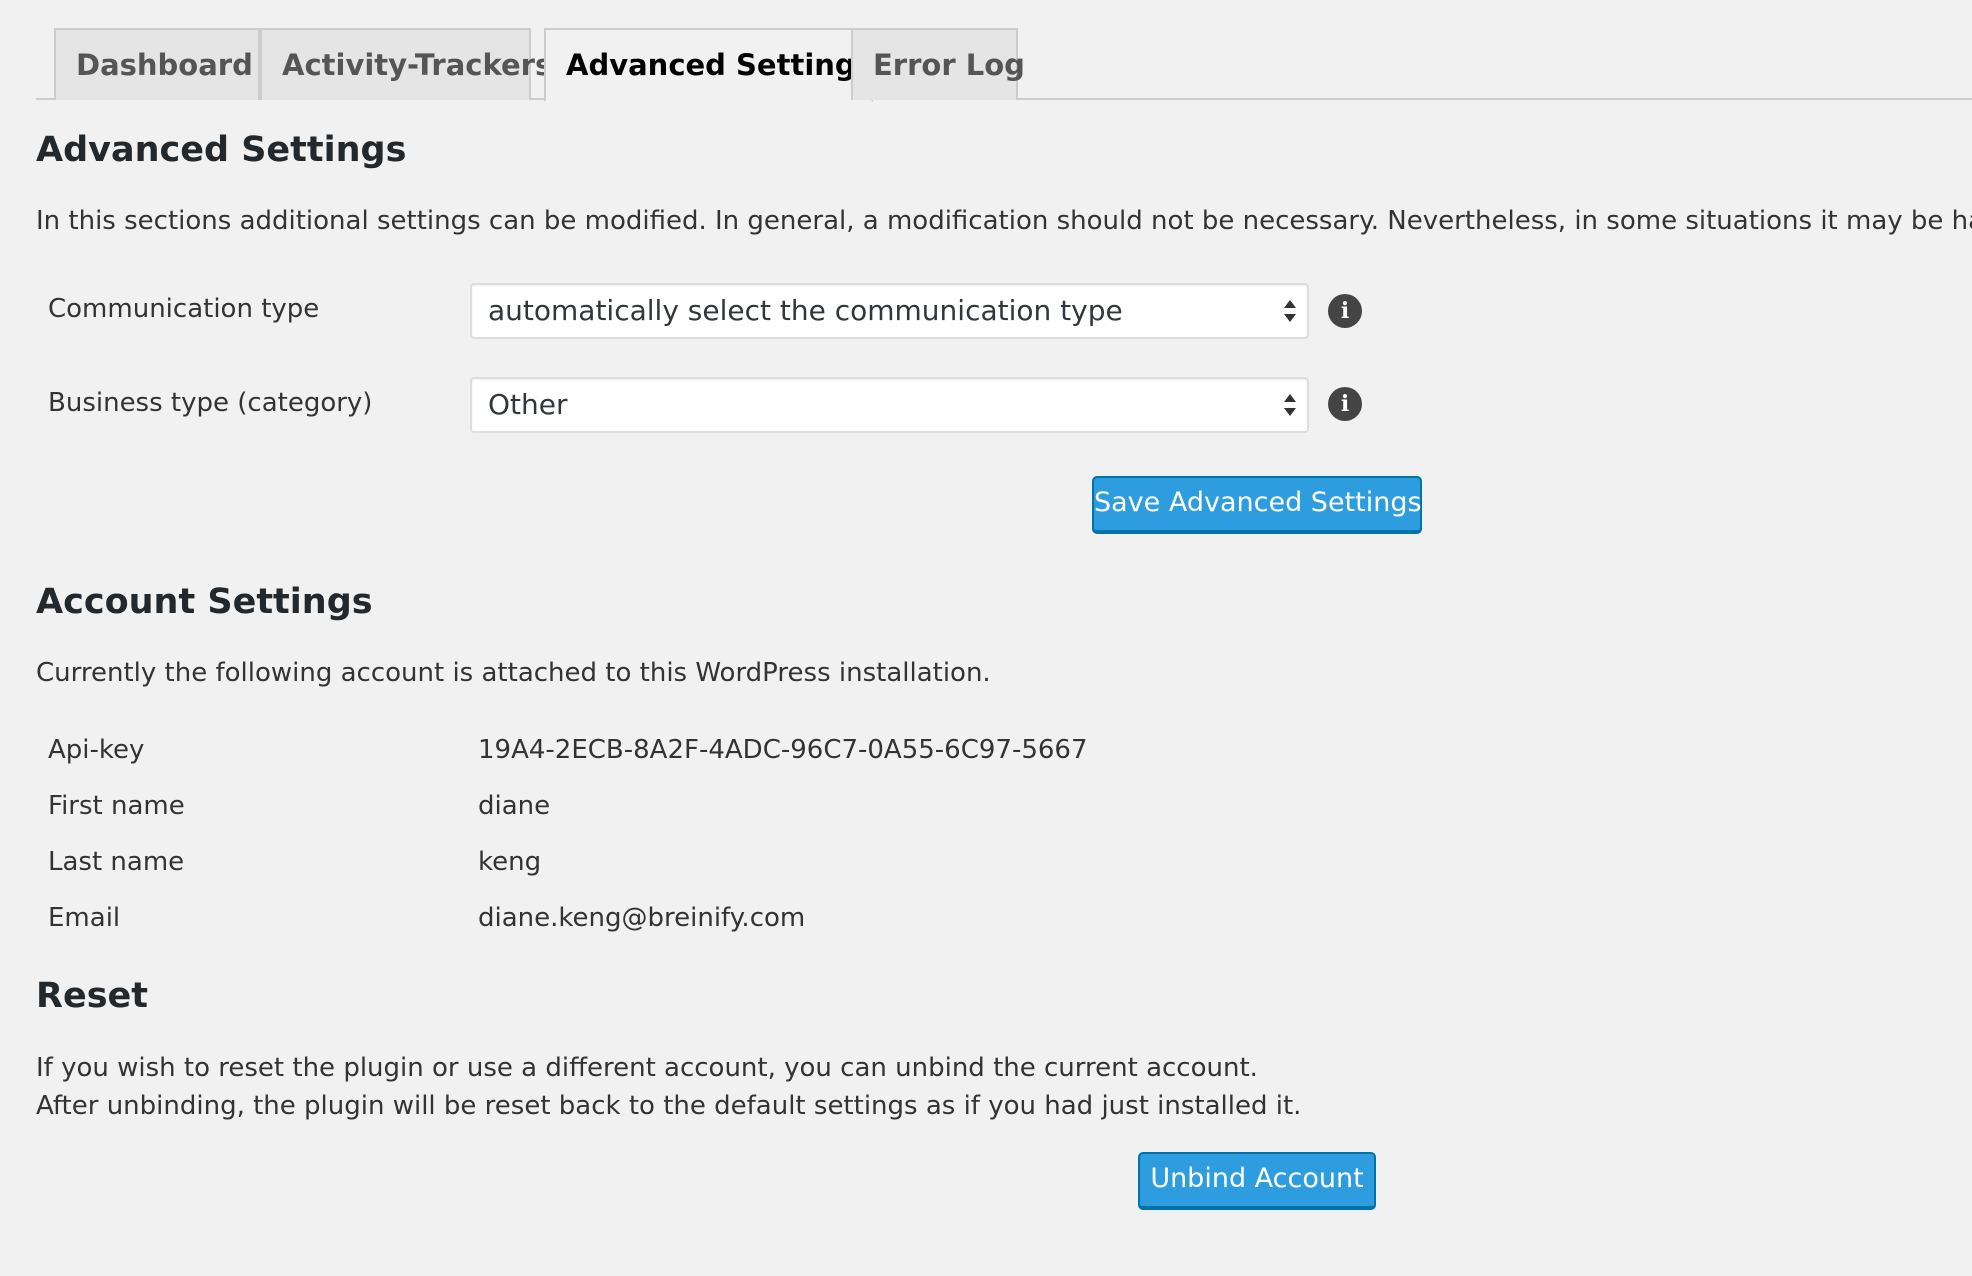  I want to click on first-name-value: diane, so click(514, 806).